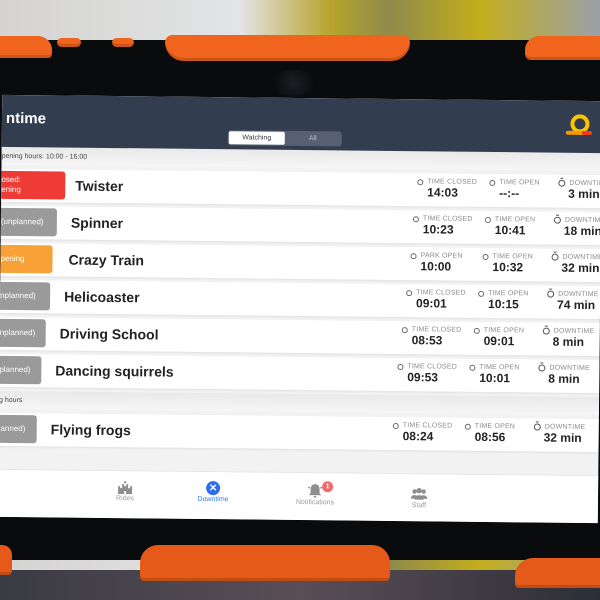 Image resolution: width=600 pixels, height=600 pixels. I want to click on time-open-cell: TIME OPEN --:--, so click(514, 190).